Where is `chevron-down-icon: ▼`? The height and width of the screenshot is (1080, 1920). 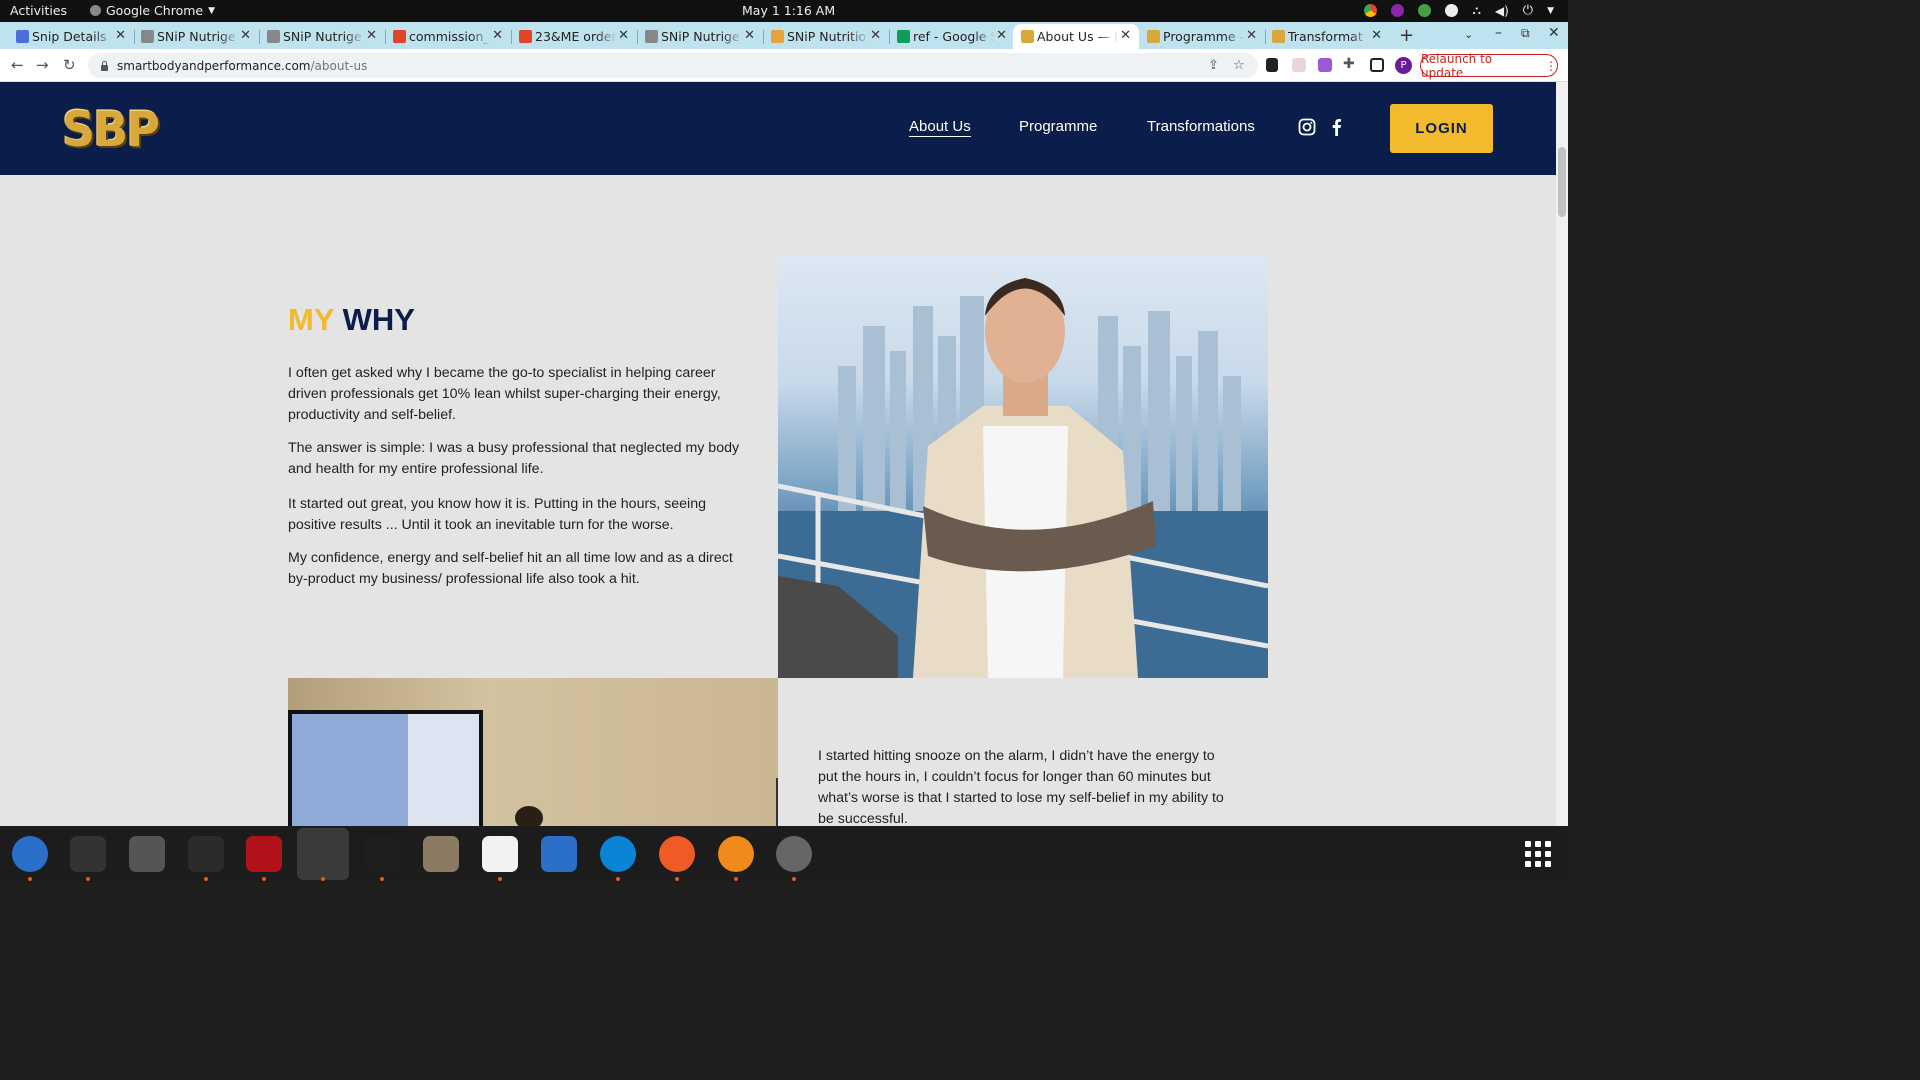
chevron-down-icon: ▼ is located at coordinates (1550, 11).